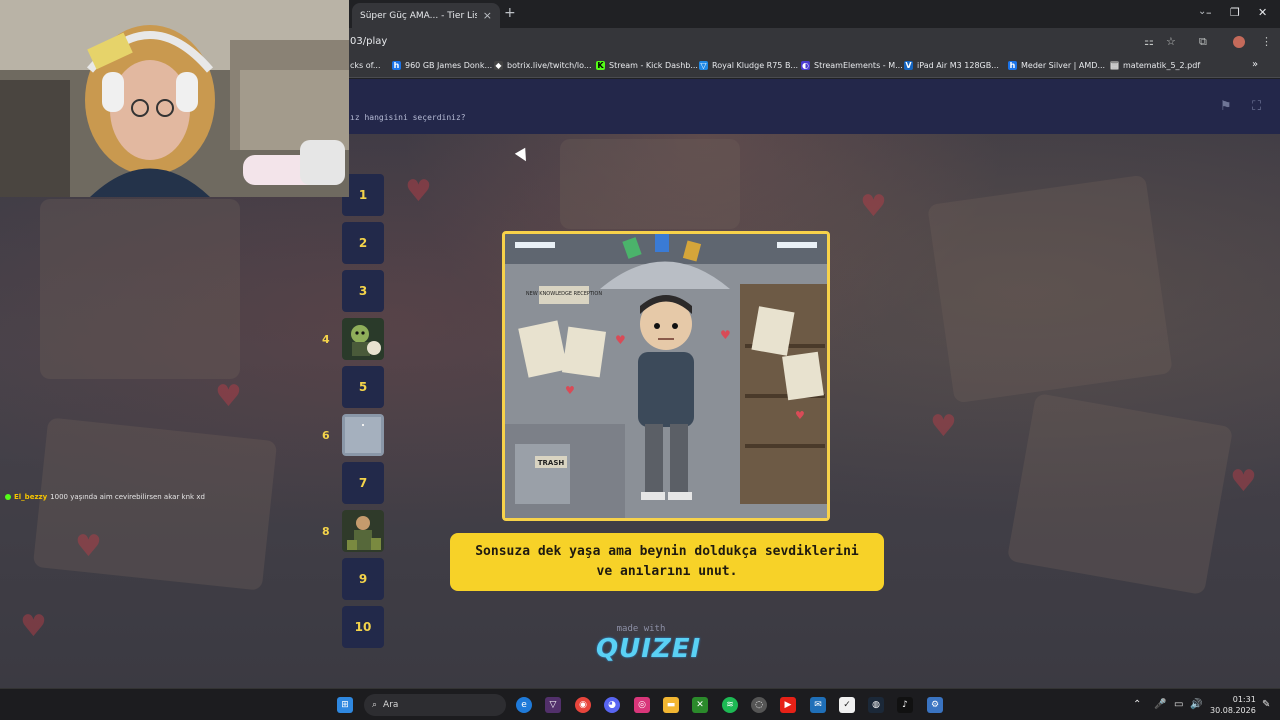 The image size is (1280, 720). I want to click on rank-label-6: 6, so click(326, 435).